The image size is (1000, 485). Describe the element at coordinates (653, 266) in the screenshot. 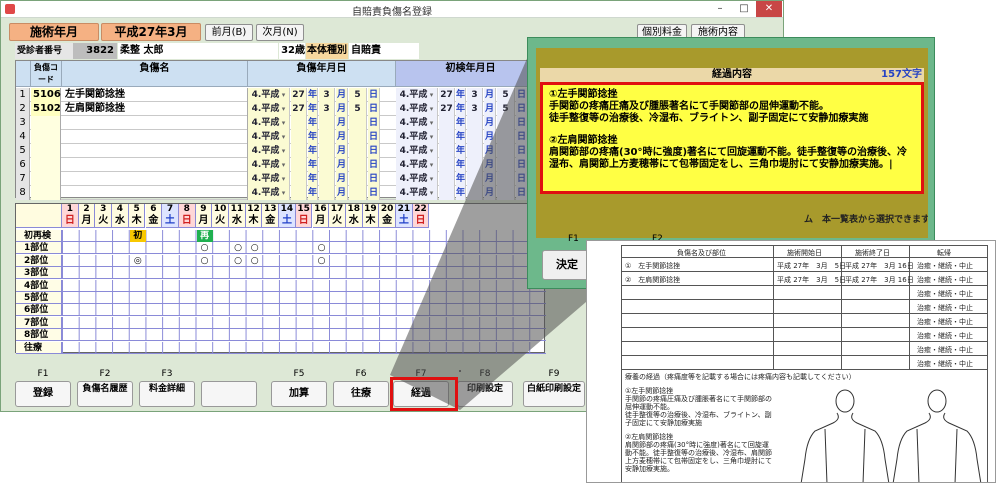

I see `doc-row1-name: ① 左手関節捻挫` at that location.